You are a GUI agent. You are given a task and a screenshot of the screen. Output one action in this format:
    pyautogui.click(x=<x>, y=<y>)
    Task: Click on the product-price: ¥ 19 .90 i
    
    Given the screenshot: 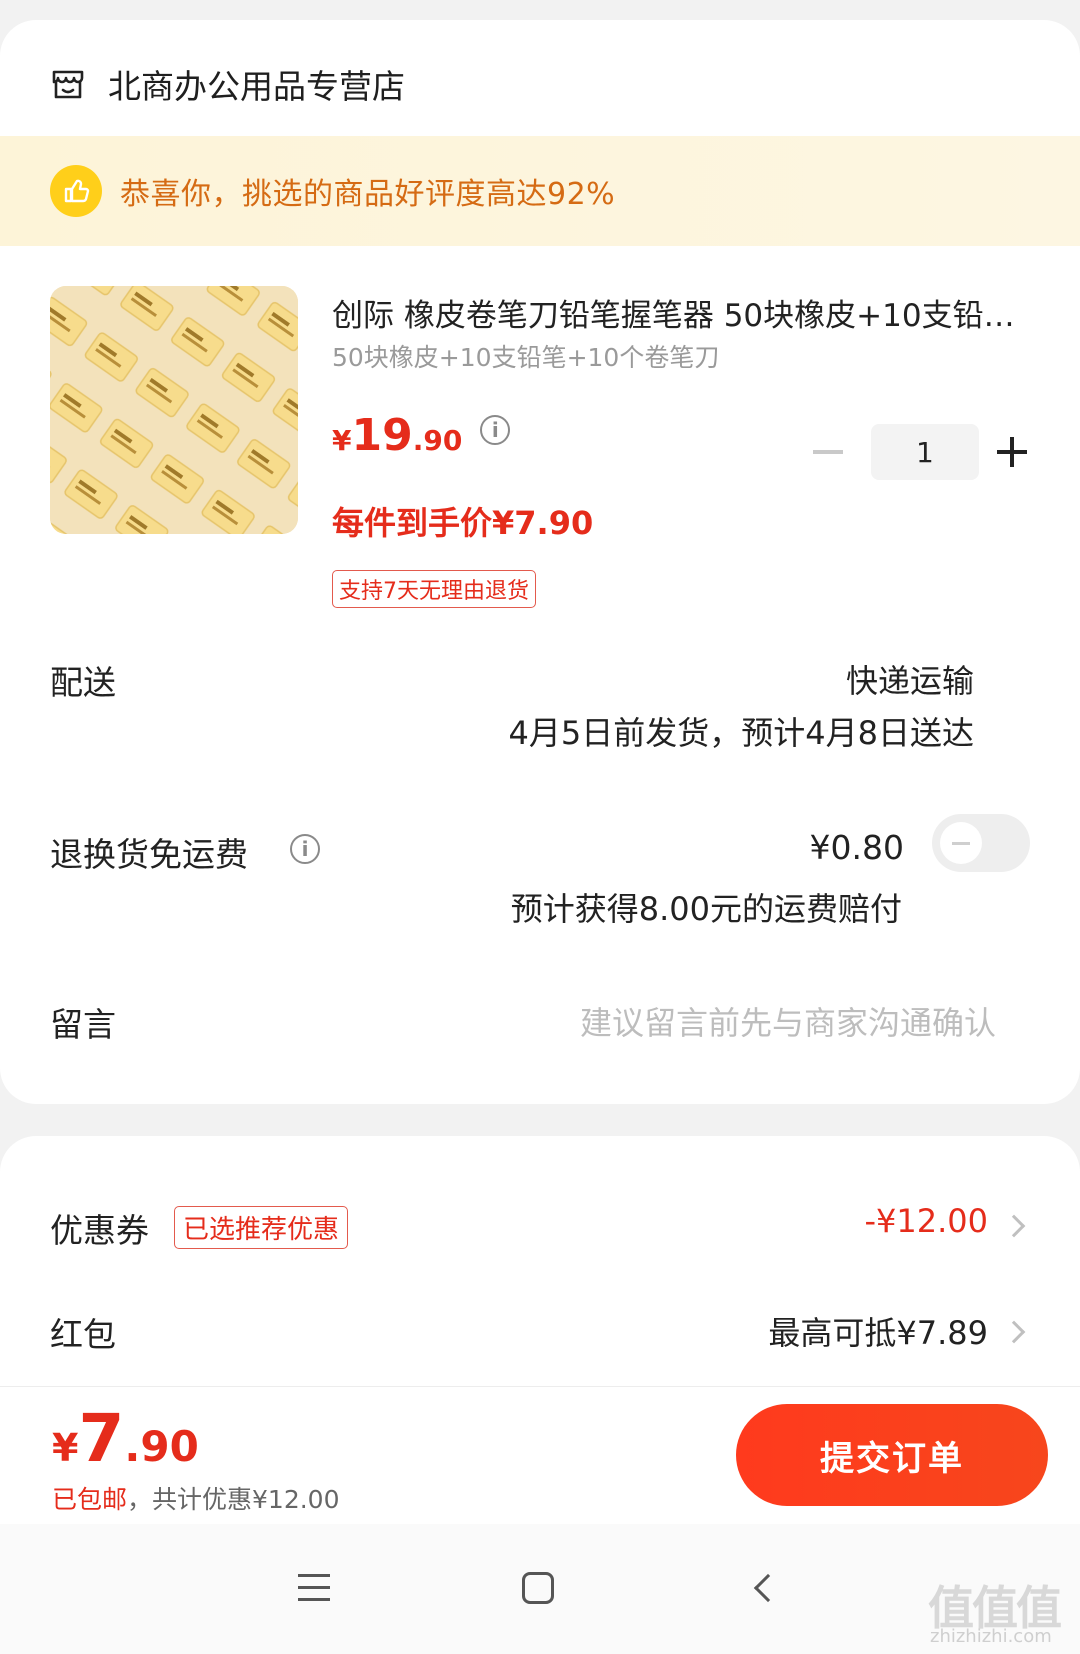 What is the action you would take?
    pyautogui.click(x=421, y=435)
    